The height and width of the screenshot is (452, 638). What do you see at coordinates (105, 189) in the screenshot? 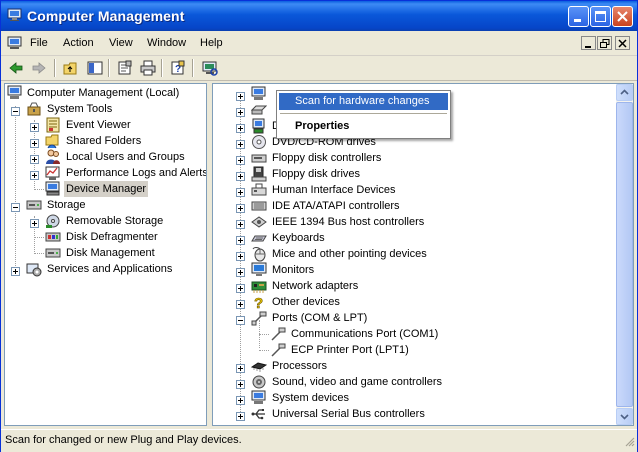
I see `tree-item-device-manager: Device Manager` at bounding box center [105, 189].